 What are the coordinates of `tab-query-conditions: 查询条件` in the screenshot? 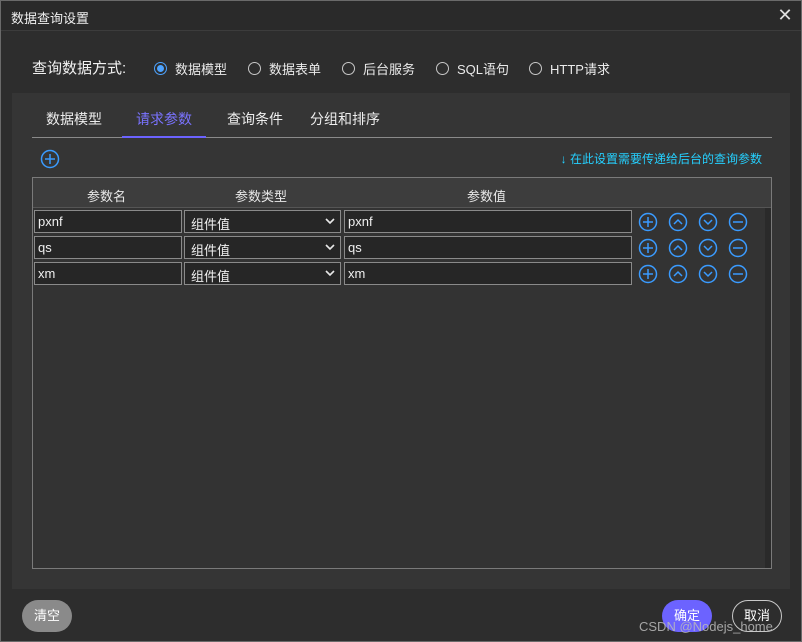 It's located at (255, 123).